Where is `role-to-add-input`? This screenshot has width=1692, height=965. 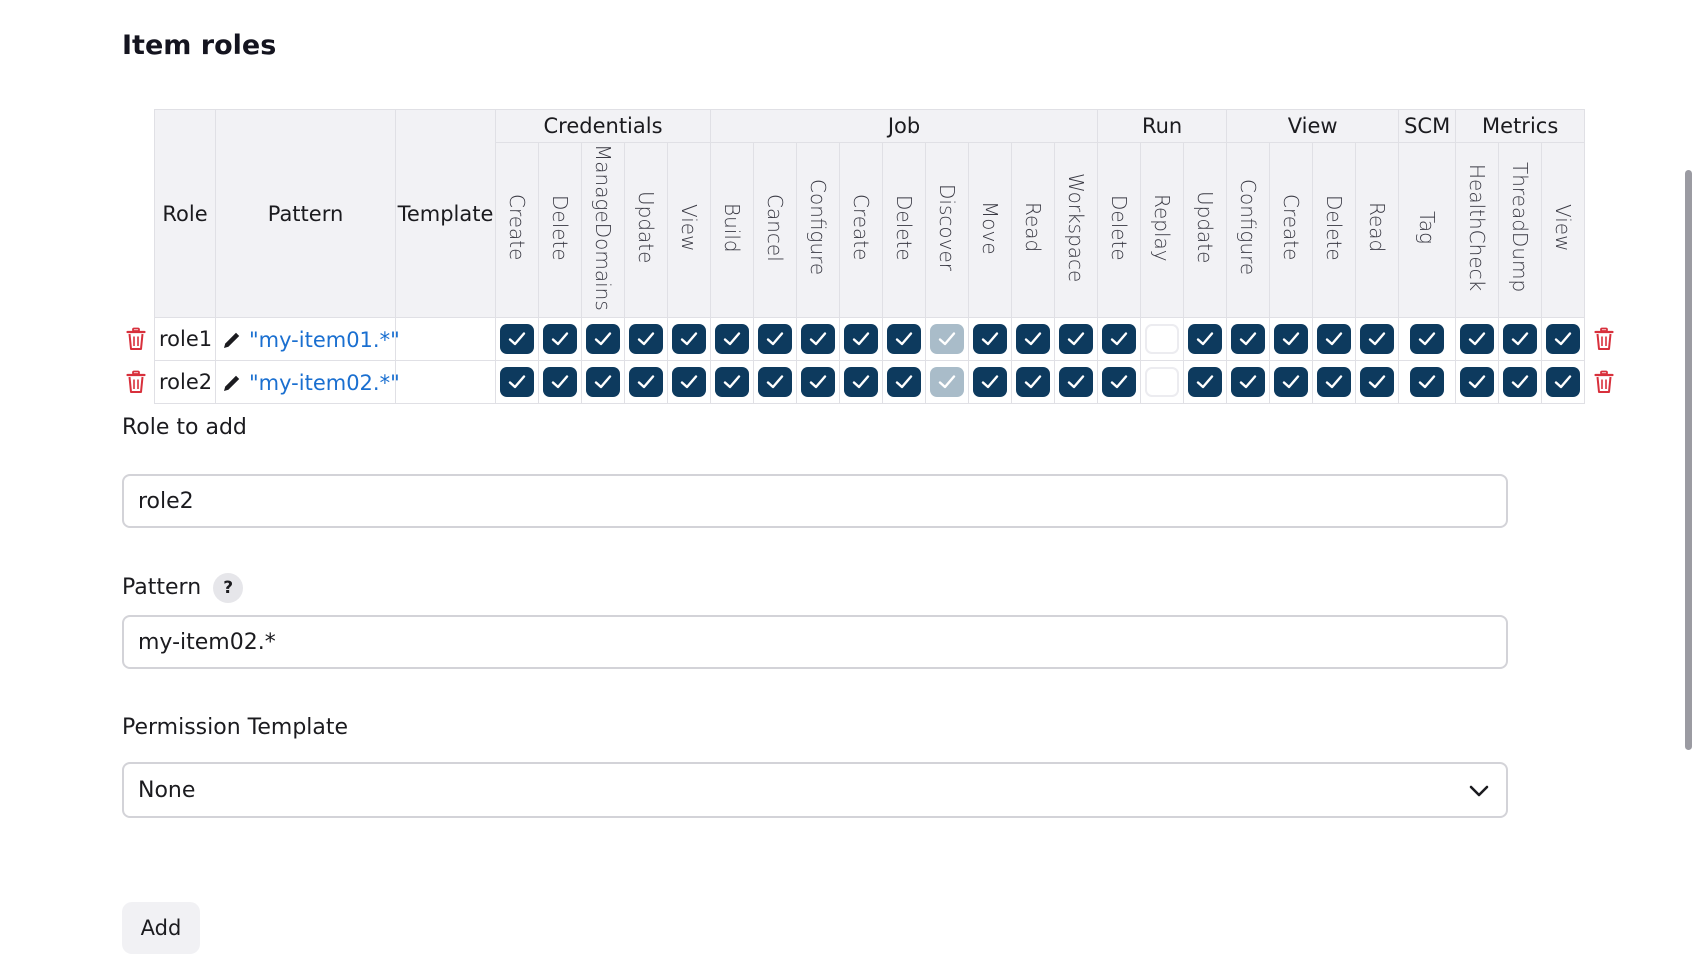 role-to-add-input is located at coordinates (815, 501).